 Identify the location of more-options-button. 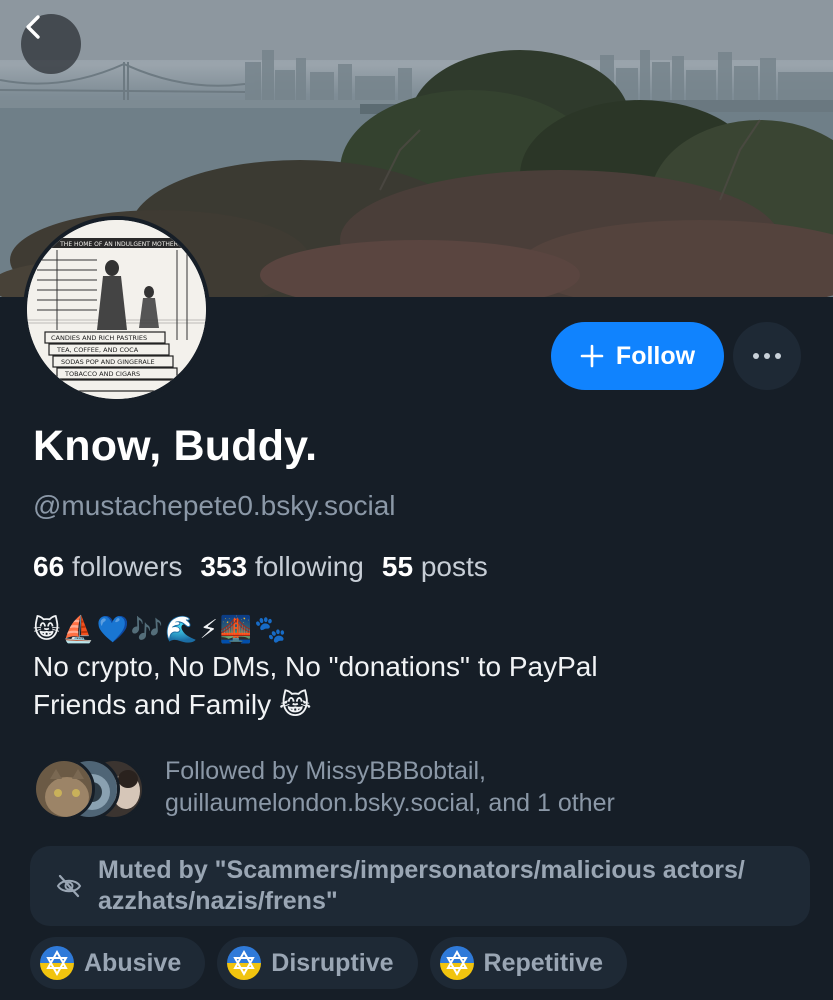
(767, 356).